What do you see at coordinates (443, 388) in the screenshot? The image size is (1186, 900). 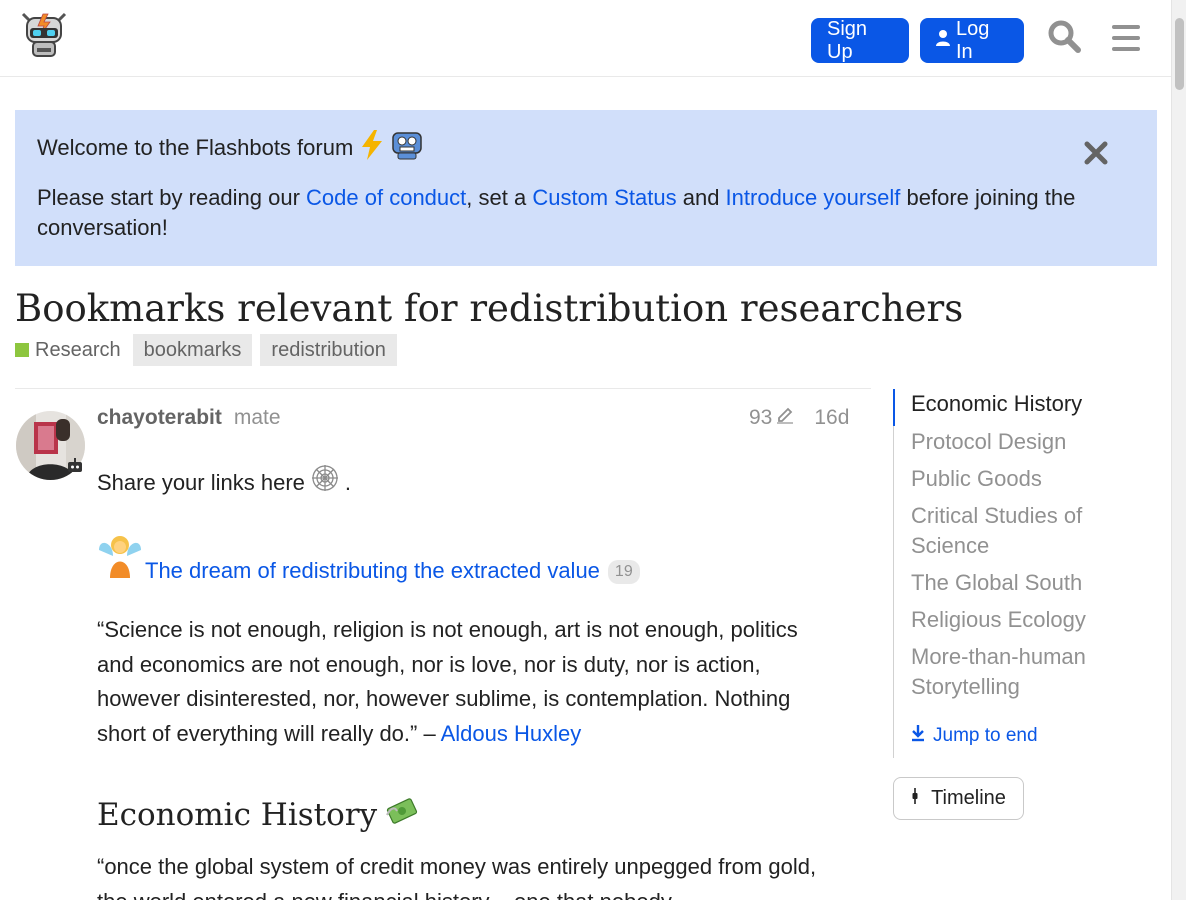 I see `post-divider` at bounding box center [443, 388].